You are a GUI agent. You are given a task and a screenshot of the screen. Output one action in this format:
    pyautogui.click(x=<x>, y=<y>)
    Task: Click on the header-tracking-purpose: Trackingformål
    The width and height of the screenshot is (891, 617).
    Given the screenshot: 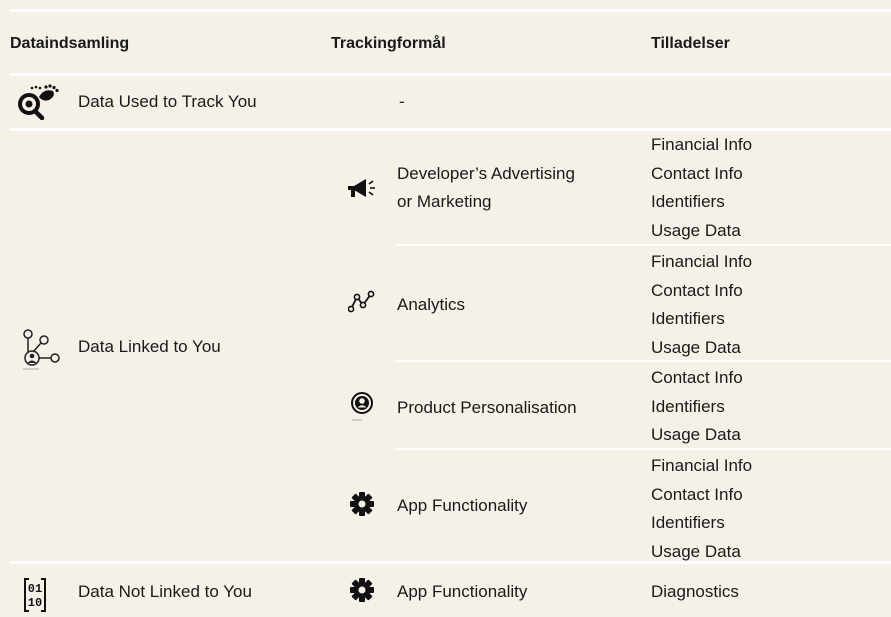 What is the action you would take?
    pyautogui.click(x=388, y=43)
    